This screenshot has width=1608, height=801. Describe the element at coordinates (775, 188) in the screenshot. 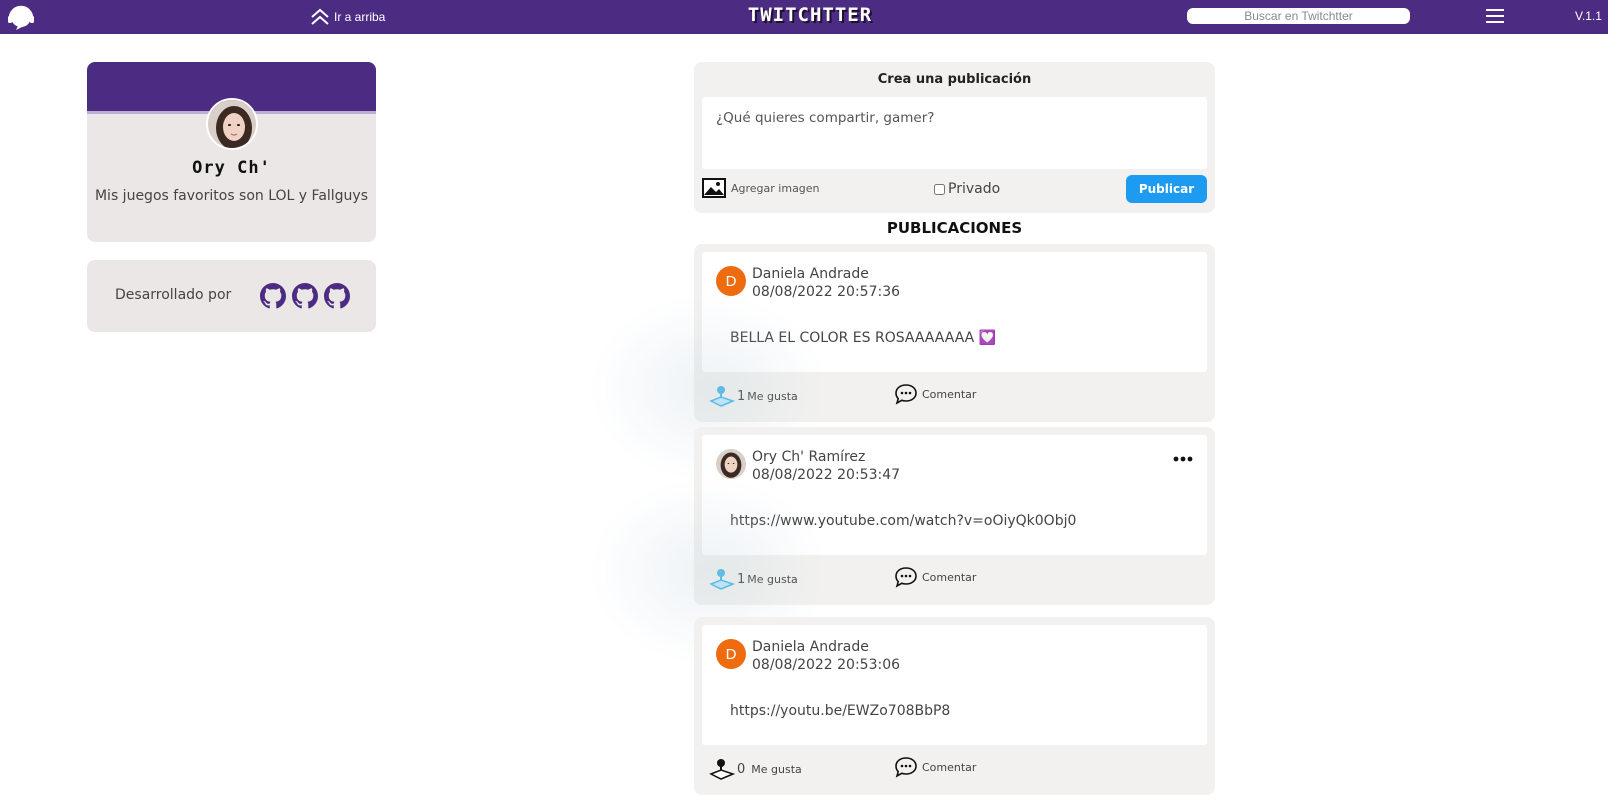

I see `add-image-label: Agregar imagen` at that location.